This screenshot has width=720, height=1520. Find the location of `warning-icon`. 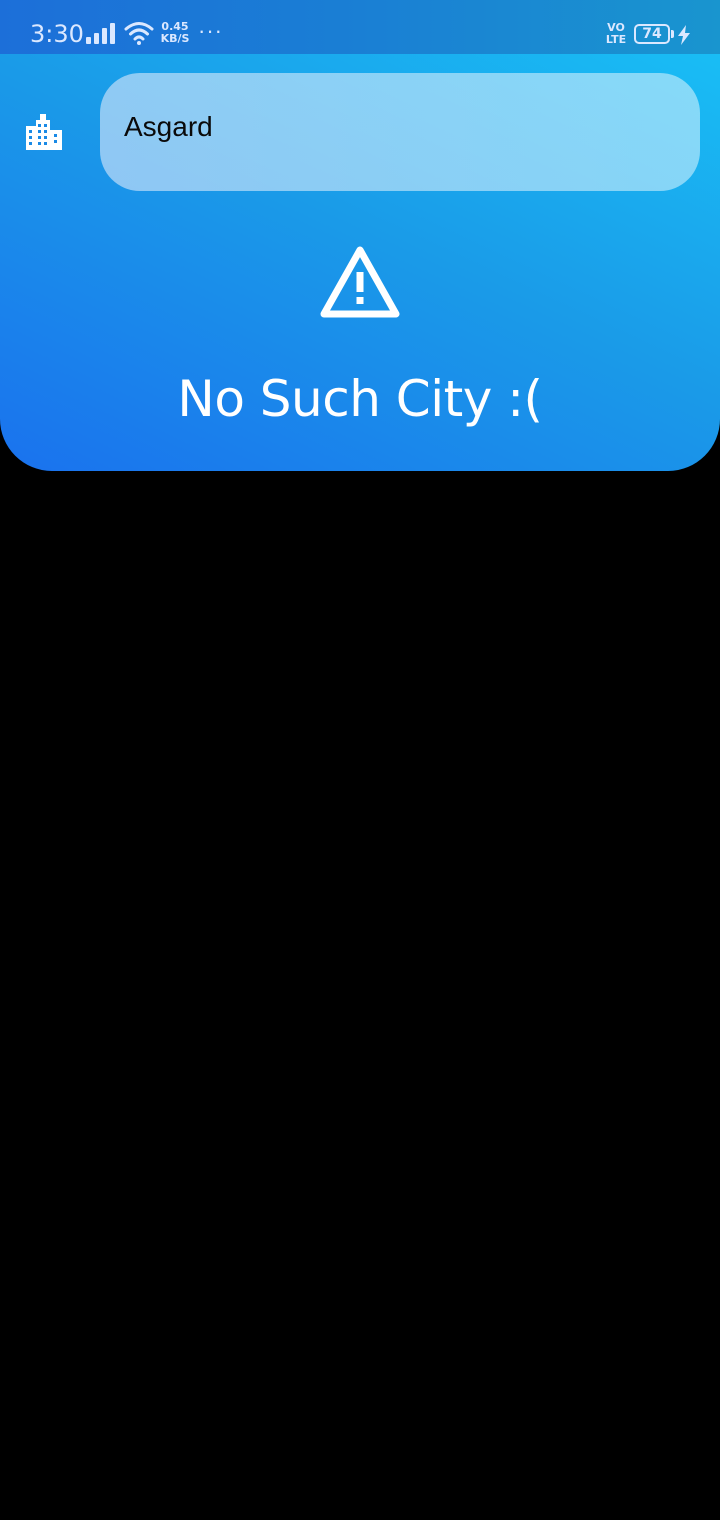

warning-icon is located at coordinates (360, 282).